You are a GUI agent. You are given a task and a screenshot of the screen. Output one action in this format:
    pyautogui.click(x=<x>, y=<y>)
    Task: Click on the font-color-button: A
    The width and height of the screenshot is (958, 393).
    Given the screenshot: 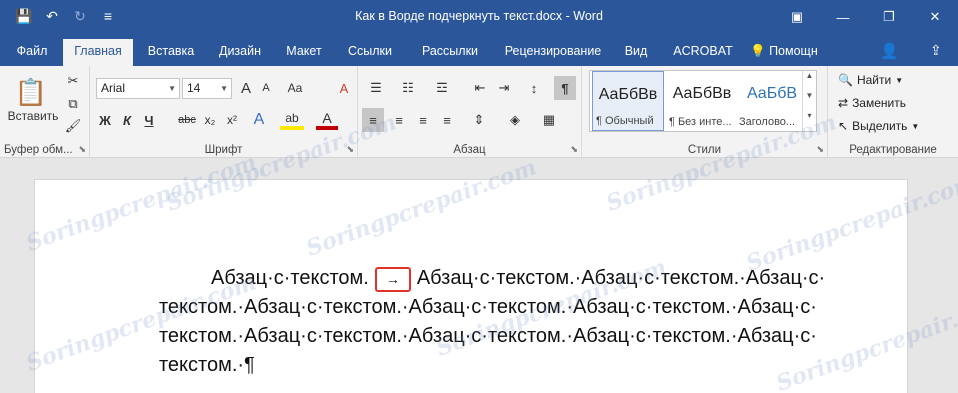 What is the action you would take?
    pyautogui.click(x=327, y=120)
    